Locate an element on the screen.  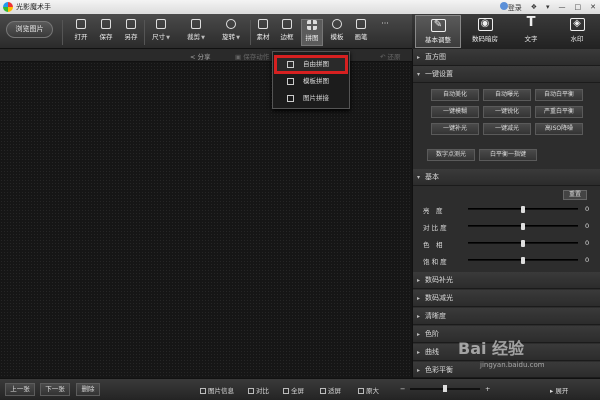
tab-label: 文字 is located at coordinates (531, 39).